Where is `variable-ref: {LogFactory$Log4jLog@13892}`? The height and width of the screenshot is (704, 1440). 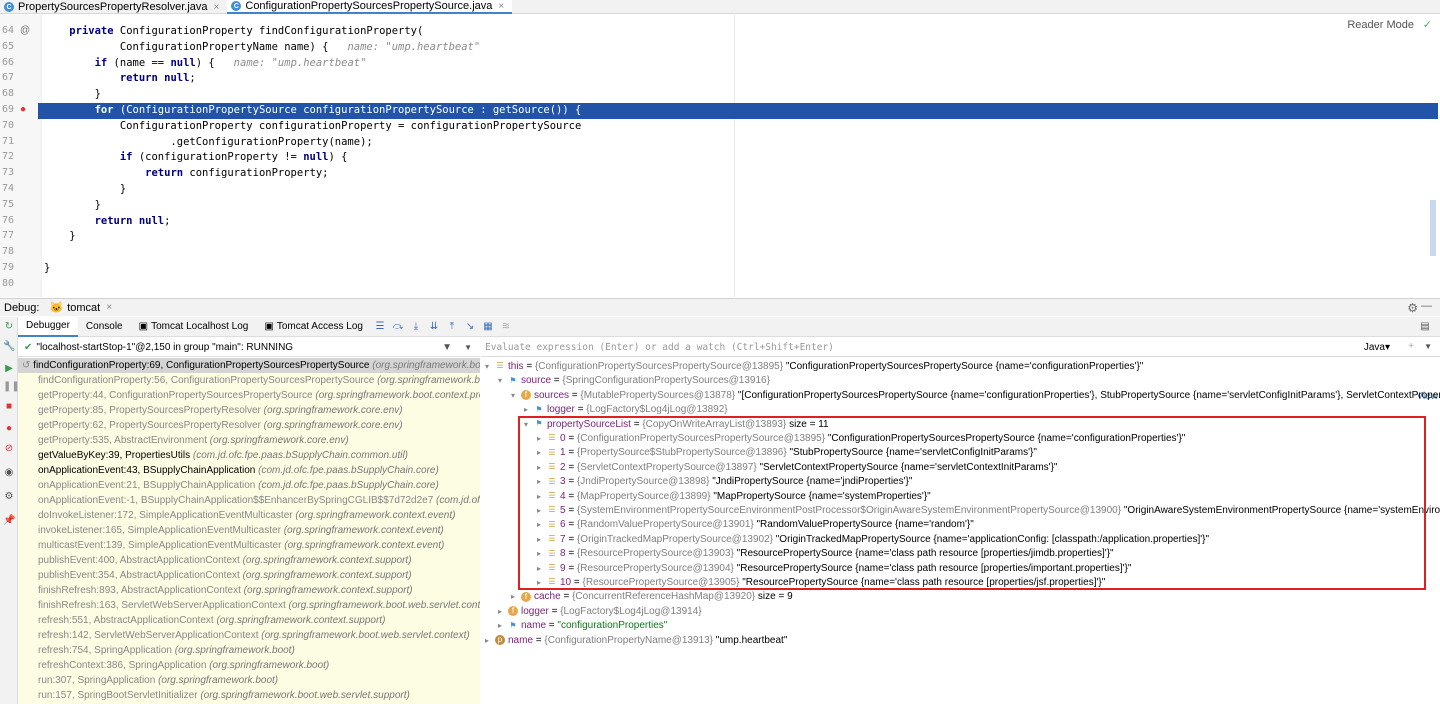
variable-ref: {LogFactory$Log4jLog@13892} is located at coordinates (657, 410).